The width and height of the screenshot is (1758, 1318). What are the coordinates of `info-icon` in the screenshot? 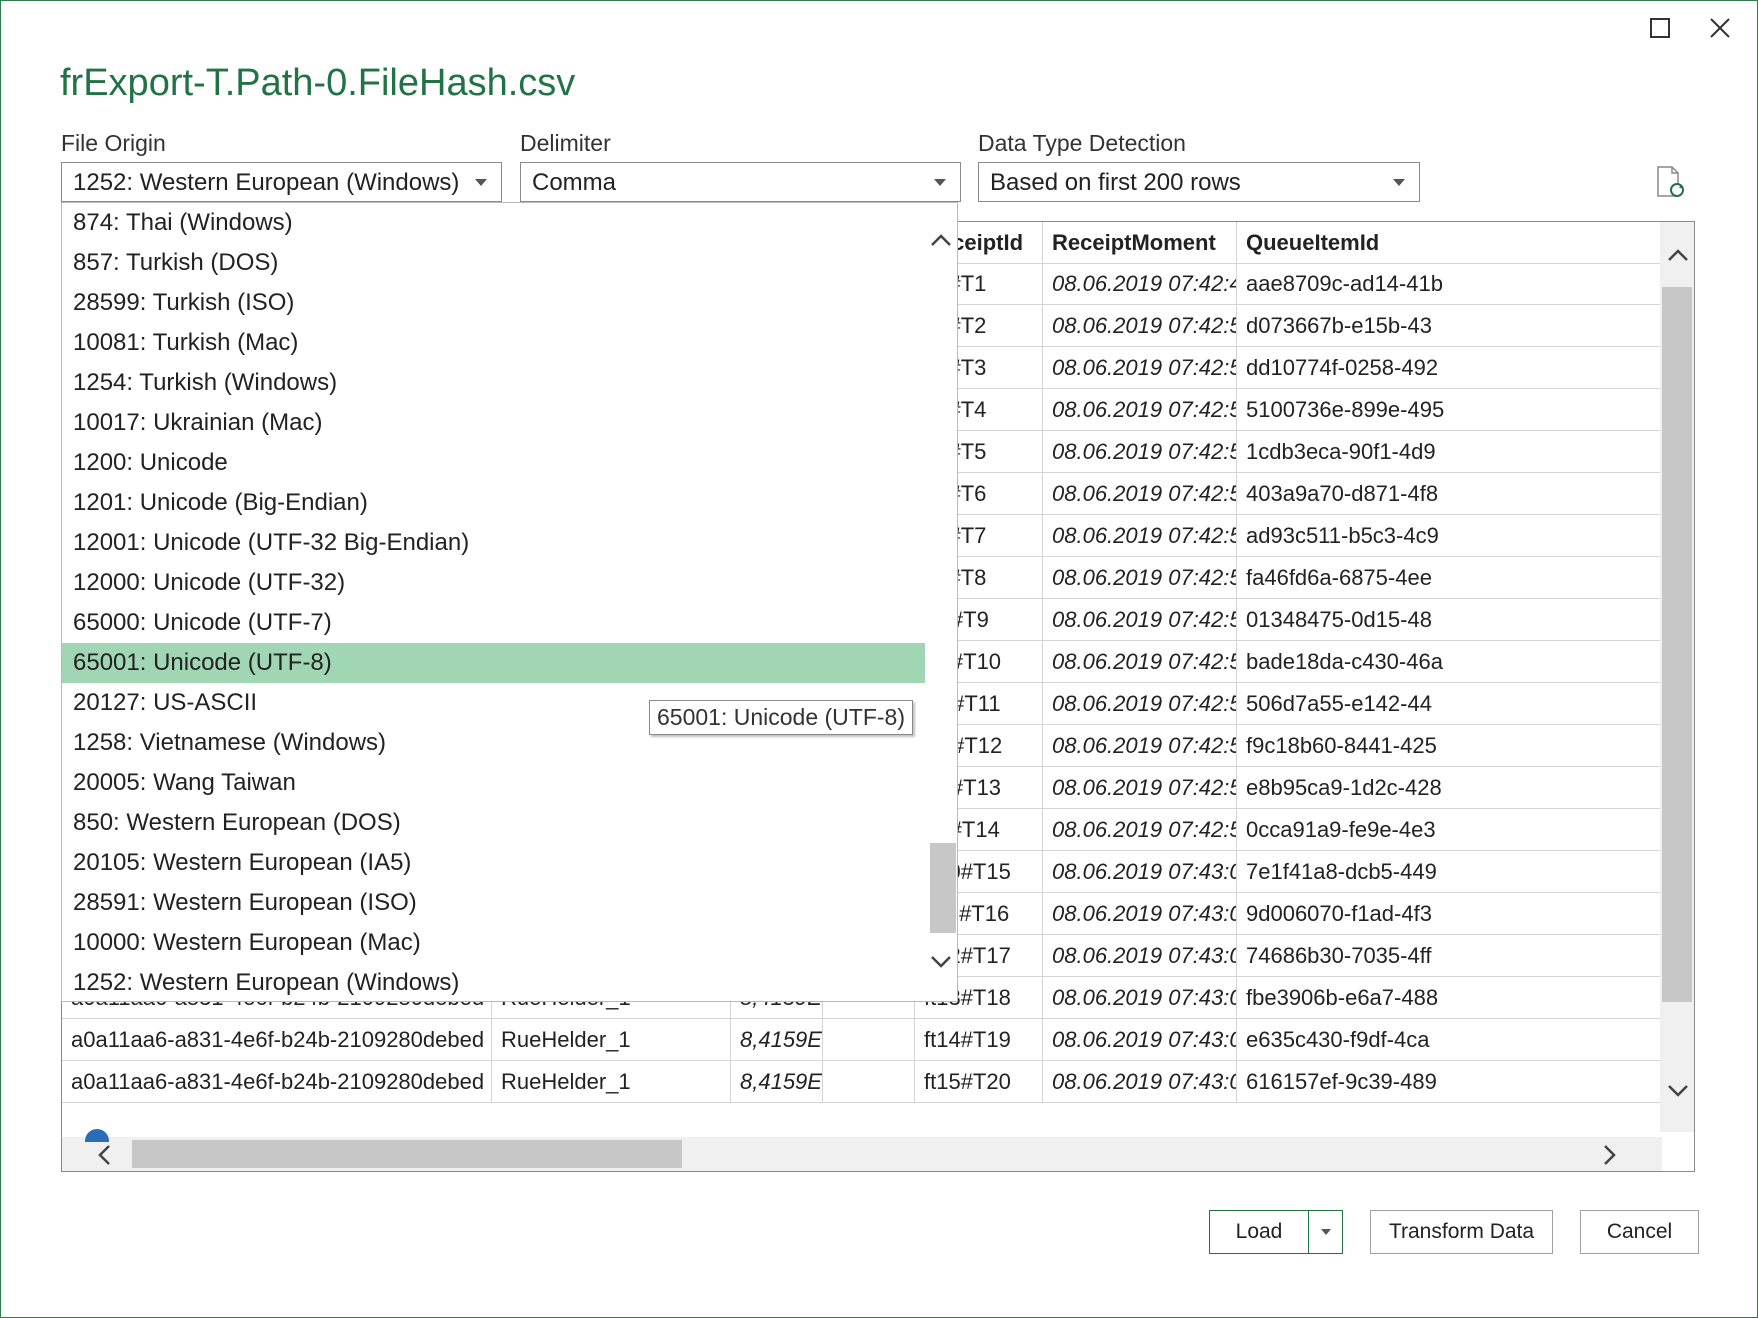 It's located at (97, 1135).